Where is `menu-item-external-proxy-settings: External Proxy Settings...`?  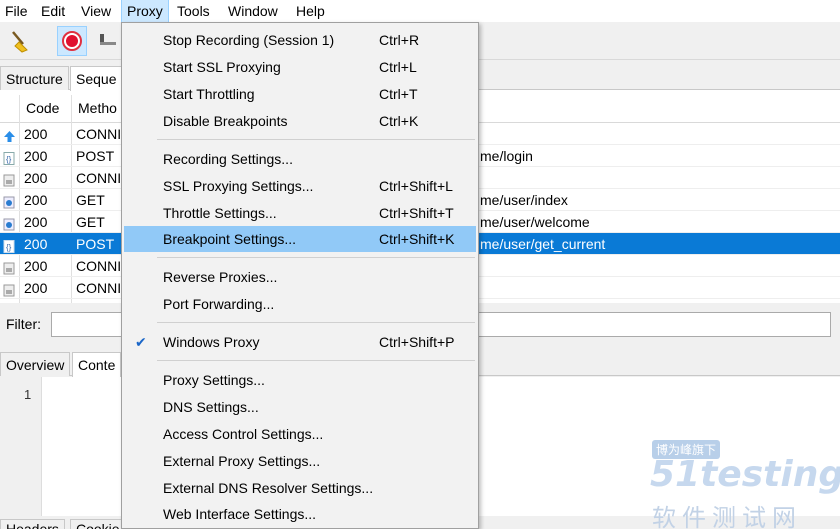
menu-item-external-proxy-settings: External Proxy Settings... is located at coordinates (300, 461).